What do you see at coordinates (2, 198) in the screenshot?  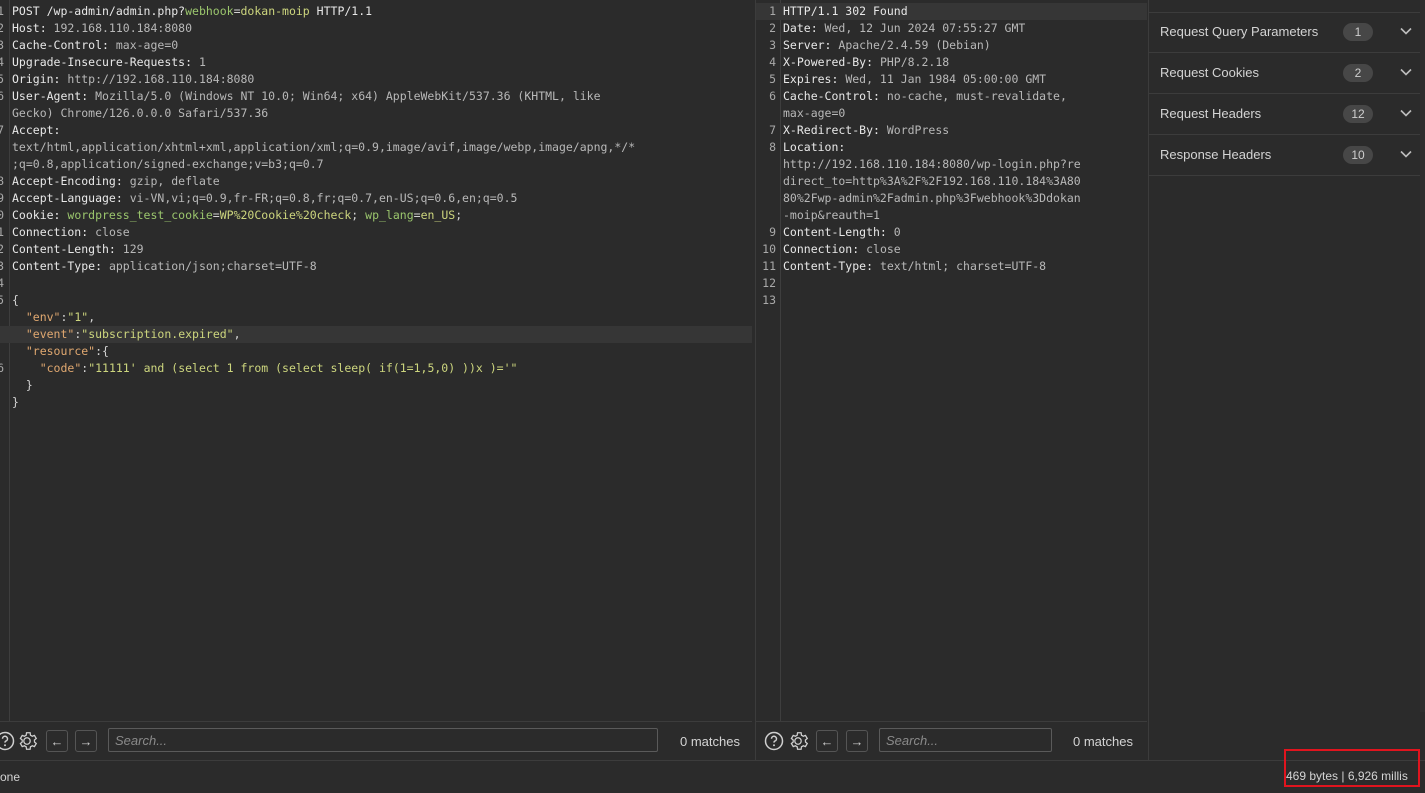 I see `line-number: 9` at bounding box center [2, 198].